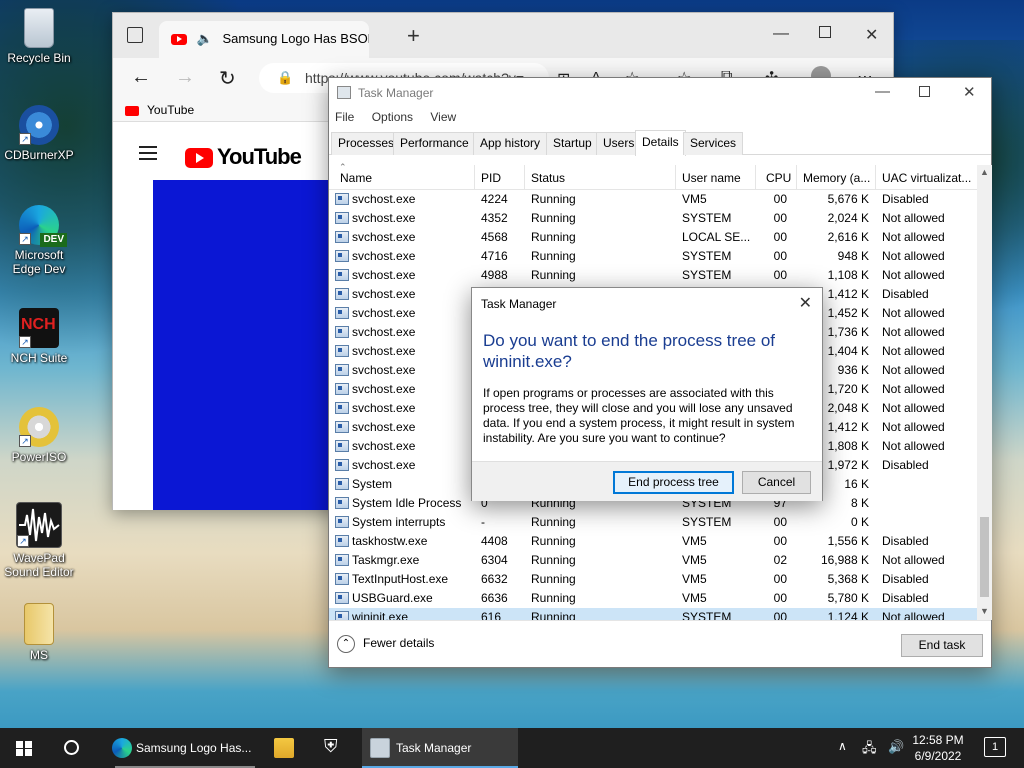 The width and height of the screenshot is (1024, 768). Describe the element at coordinates (264, 39) in the screenshot. I see `browser-tab: 🔈 Samsung Logo Has BSOD p` at that location.